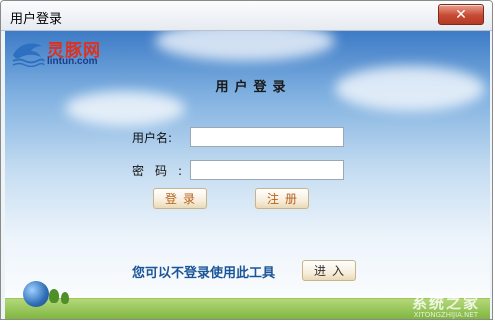  I want to click on close-icon: ✕, so click(461, 14).